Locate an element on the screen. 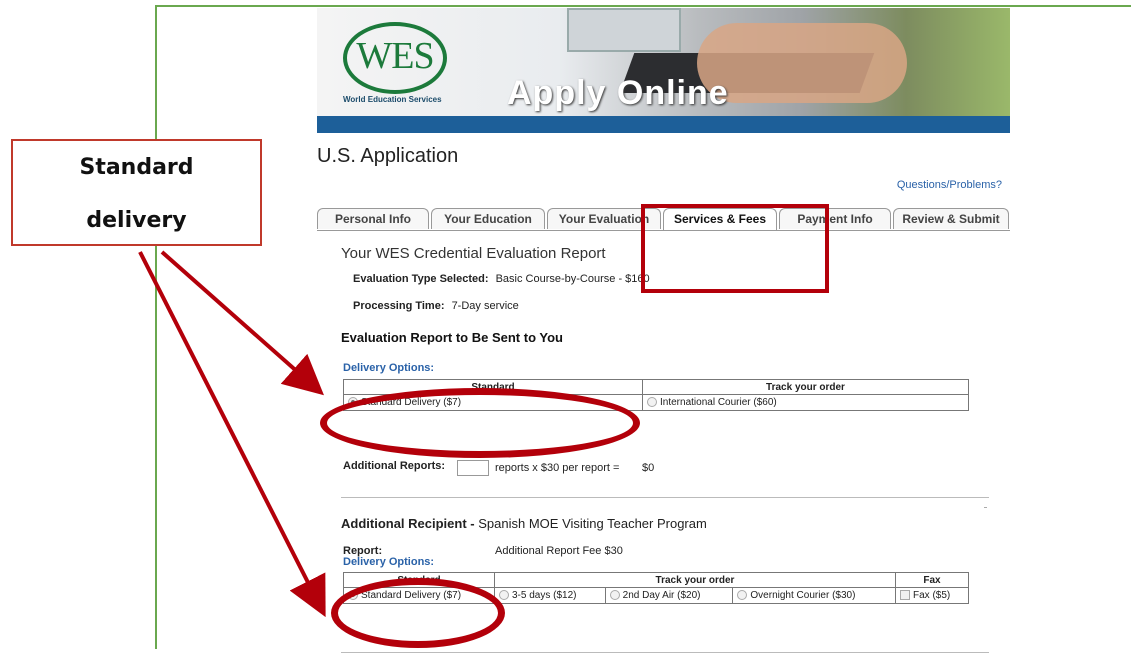  arrow-to-recipient-standard is located at coordinates (232, 434).